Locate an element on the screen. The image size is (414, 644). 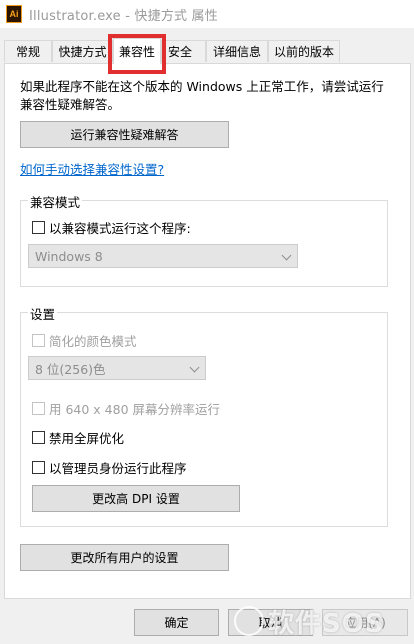
tab-strip: 常规 快捷方式 兼容性 安全 详细信息 以前的版本 is located at coordinates (207, 51).